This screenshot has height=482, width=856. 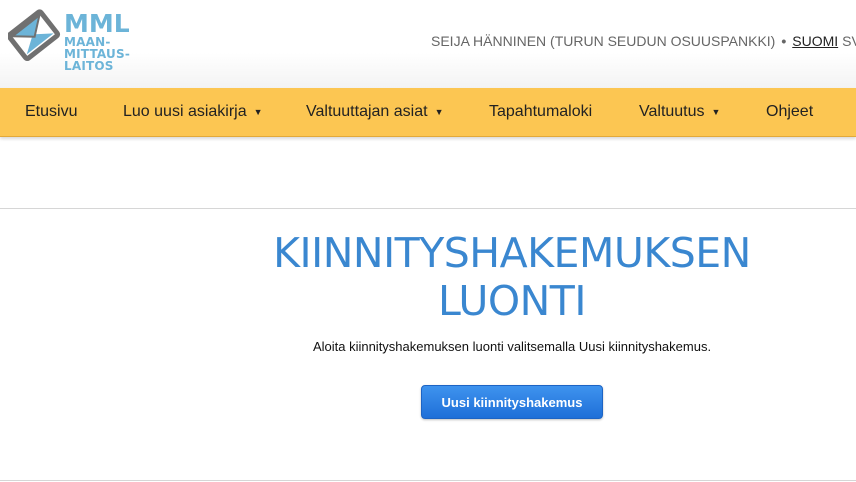 I want to click on envelope-logo-icon, so click(x=34, y=35).